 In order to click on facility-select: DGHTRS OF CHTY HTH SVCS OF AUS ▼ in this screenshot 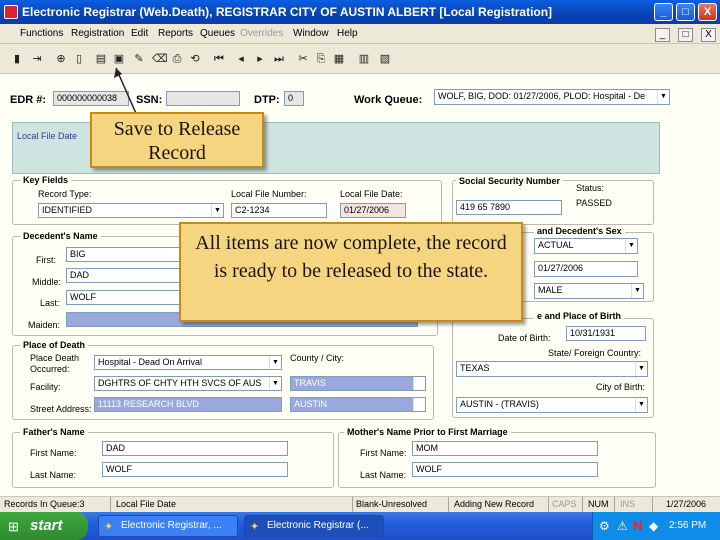, I will do `click(188, 383)`.